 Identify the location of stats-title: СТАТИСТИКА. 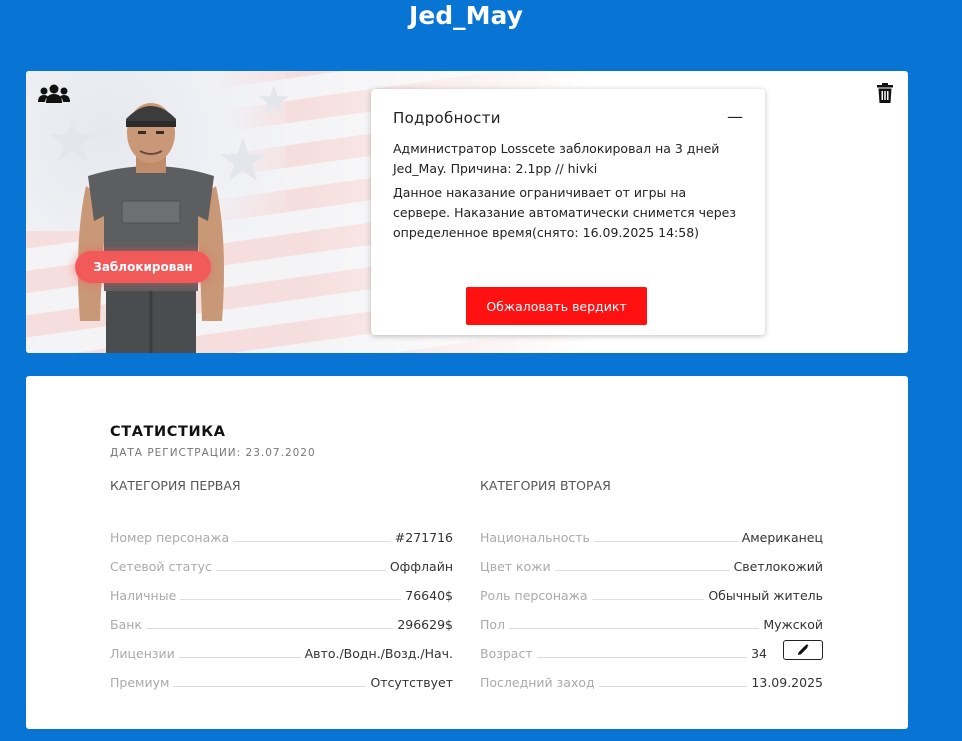
(168, 432).